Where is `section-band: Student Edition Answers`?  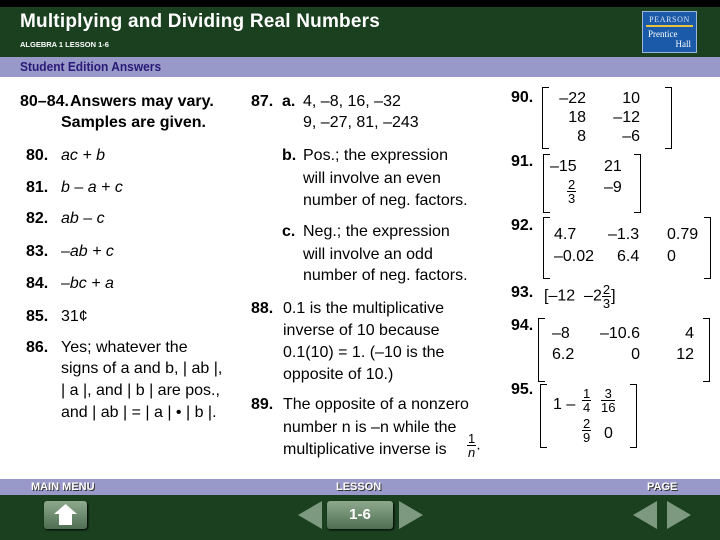 section-band: Student Edition Answers is located at coordinates (360, 67).